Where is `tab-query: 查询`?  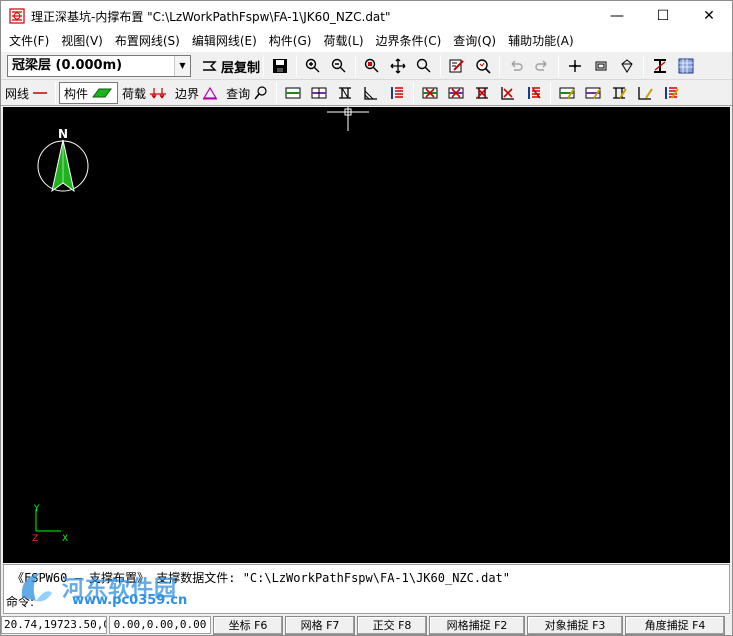
tab-query: 查询 is located at coordinates (247, 93).